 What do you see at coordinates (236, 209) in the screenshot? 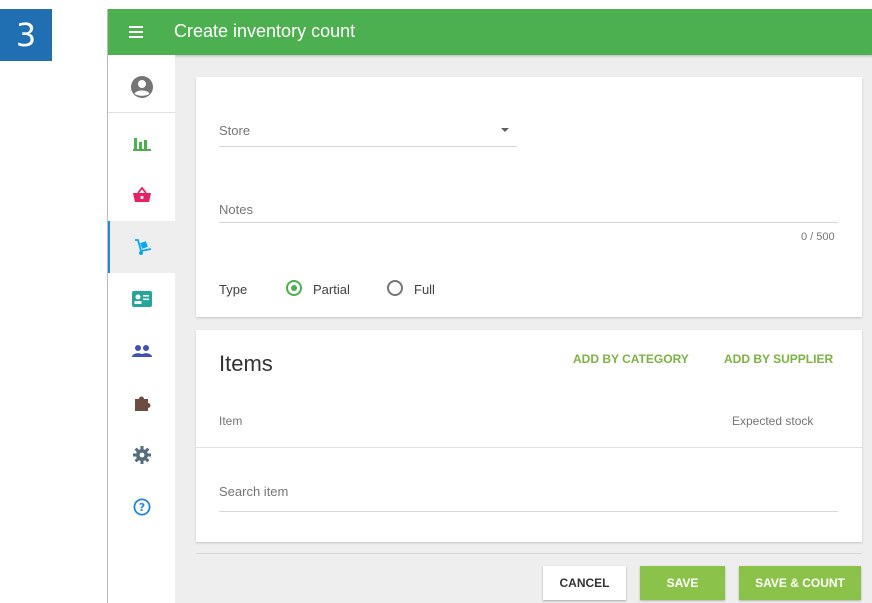
I see `notes-label: Notes` at bounding box center [236, 209].